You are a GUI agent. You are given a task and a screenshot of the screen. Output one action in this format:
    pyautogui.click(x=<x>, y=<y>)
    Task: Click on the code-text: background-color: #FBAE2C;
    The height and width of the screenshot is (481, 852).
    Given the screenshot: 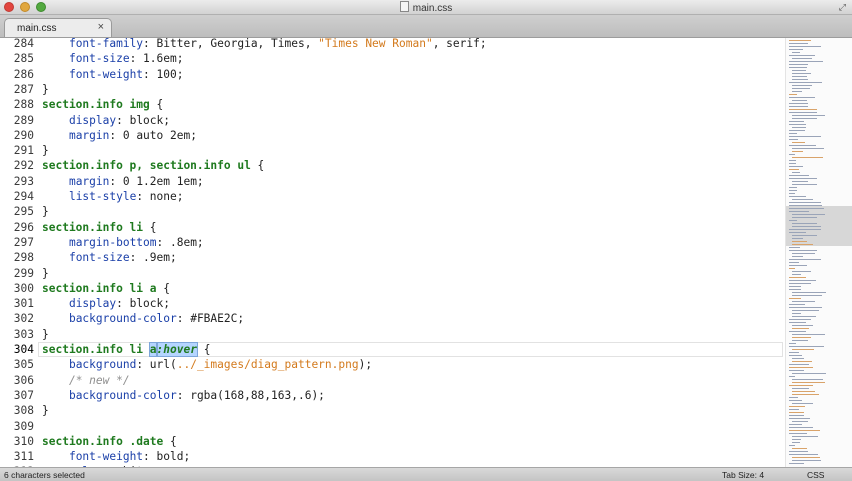 What is the action you would take?
    pyautogui.click(x=143, y=318)
    